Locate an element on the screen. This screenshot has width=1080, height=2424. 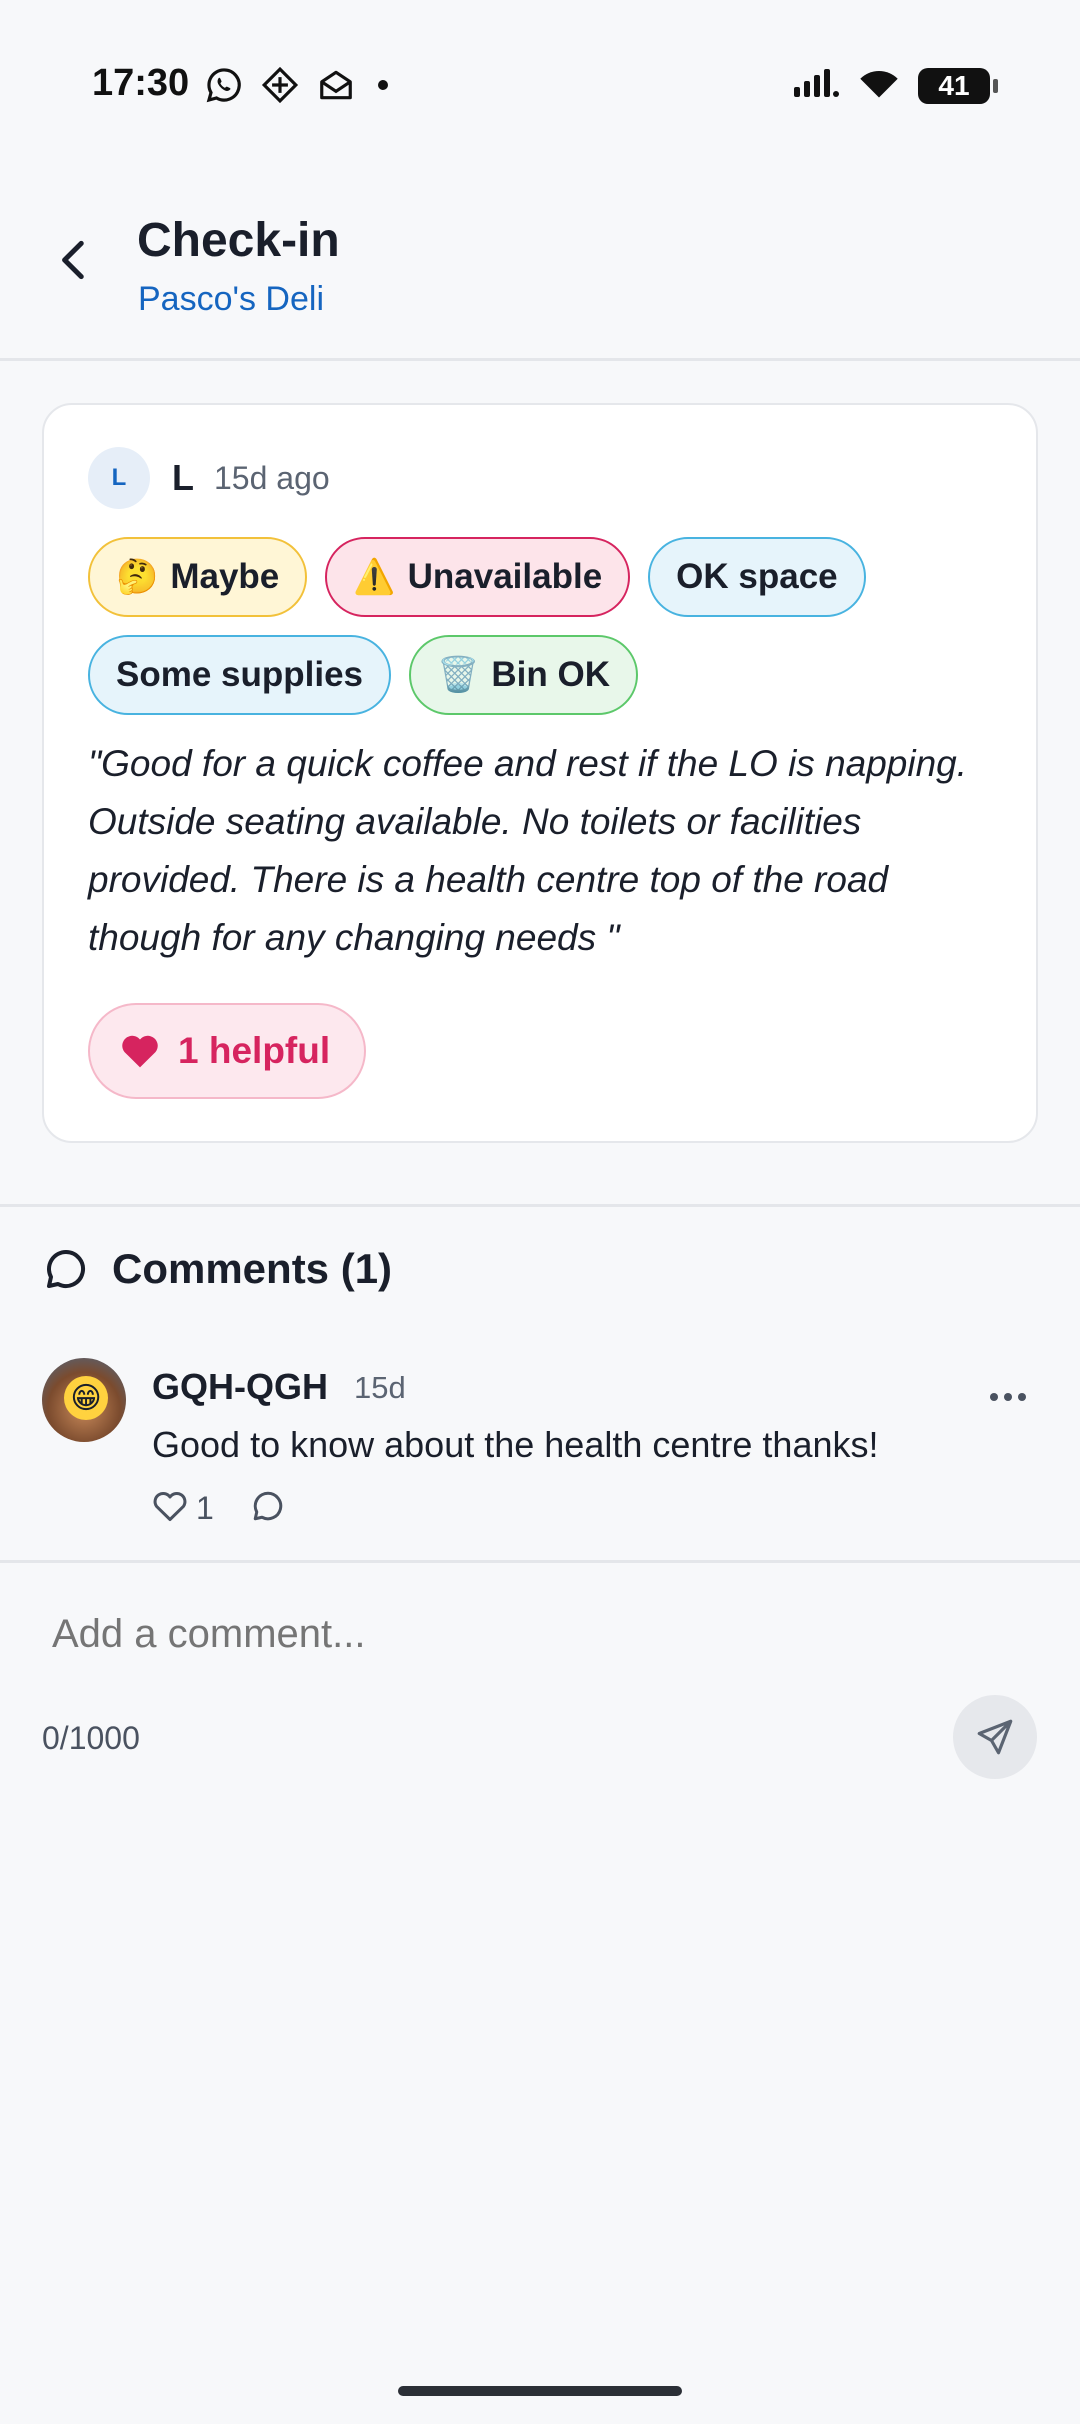
checkin-author: L L 15d ago is located at coordinates (209, 478).